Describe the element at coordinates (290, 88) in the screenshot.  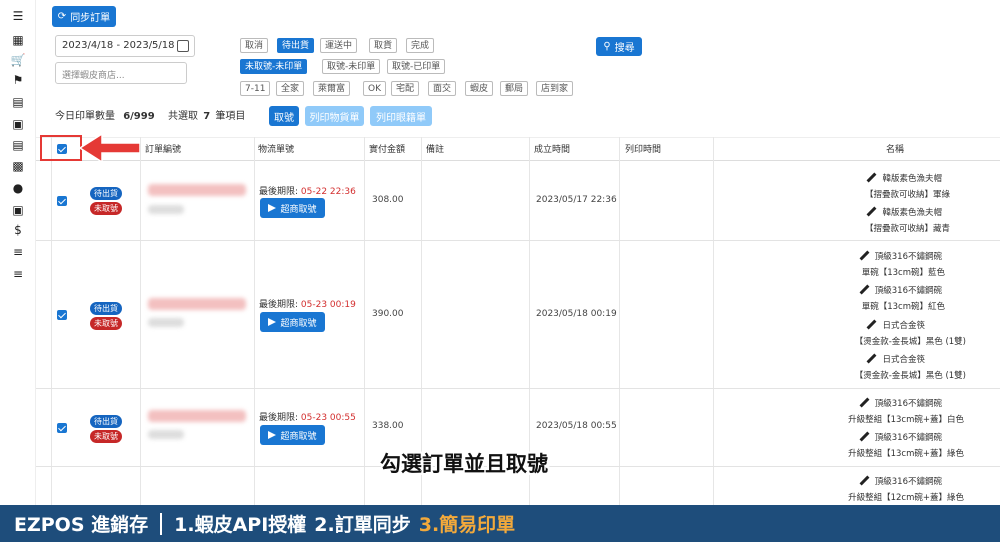
I see `logistics-chip-family: 全家` at that location.